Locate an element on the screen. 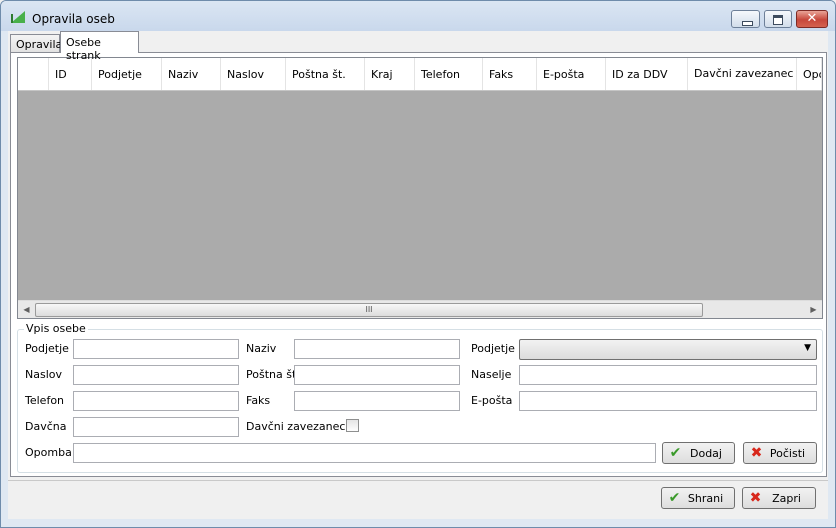 This screenshot has height=528, width=836. maximize-button is located at coordinates (778, 19).